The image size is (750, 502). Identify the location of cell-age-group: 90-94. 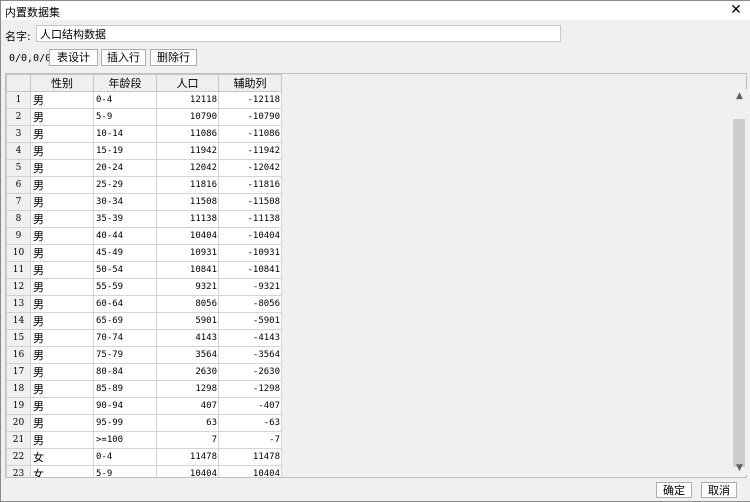
(125, 406).